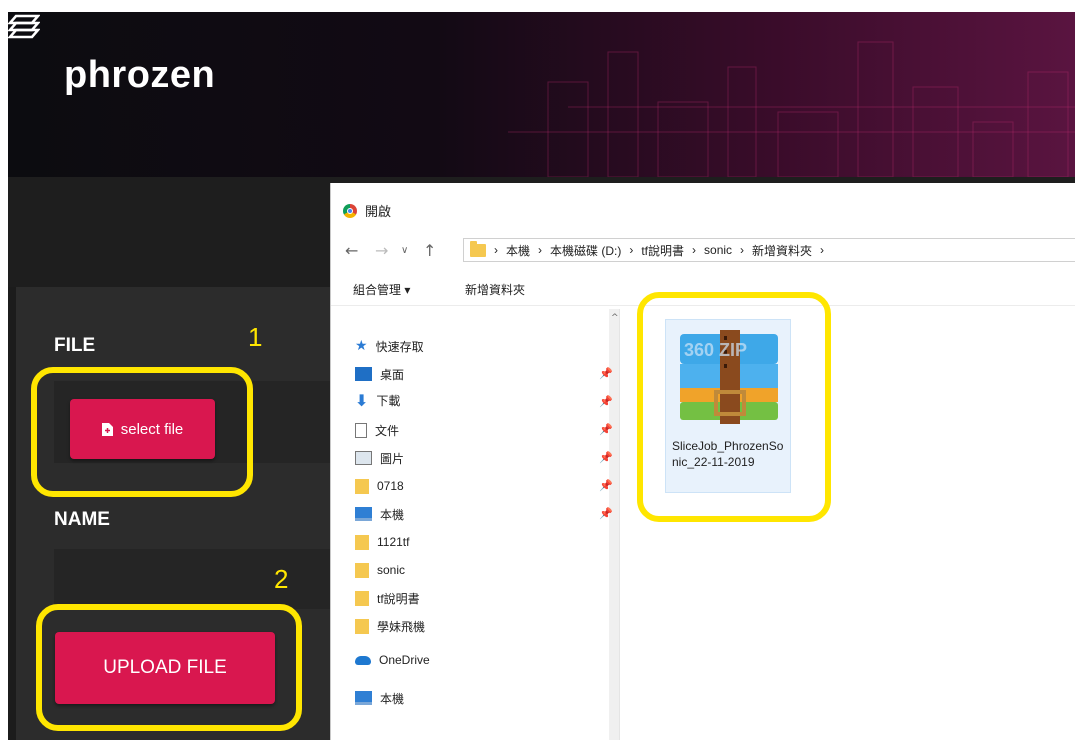  Describe the element at coordinates (75, 345) in the screenshot. I see `file-label: FILE` at that location.